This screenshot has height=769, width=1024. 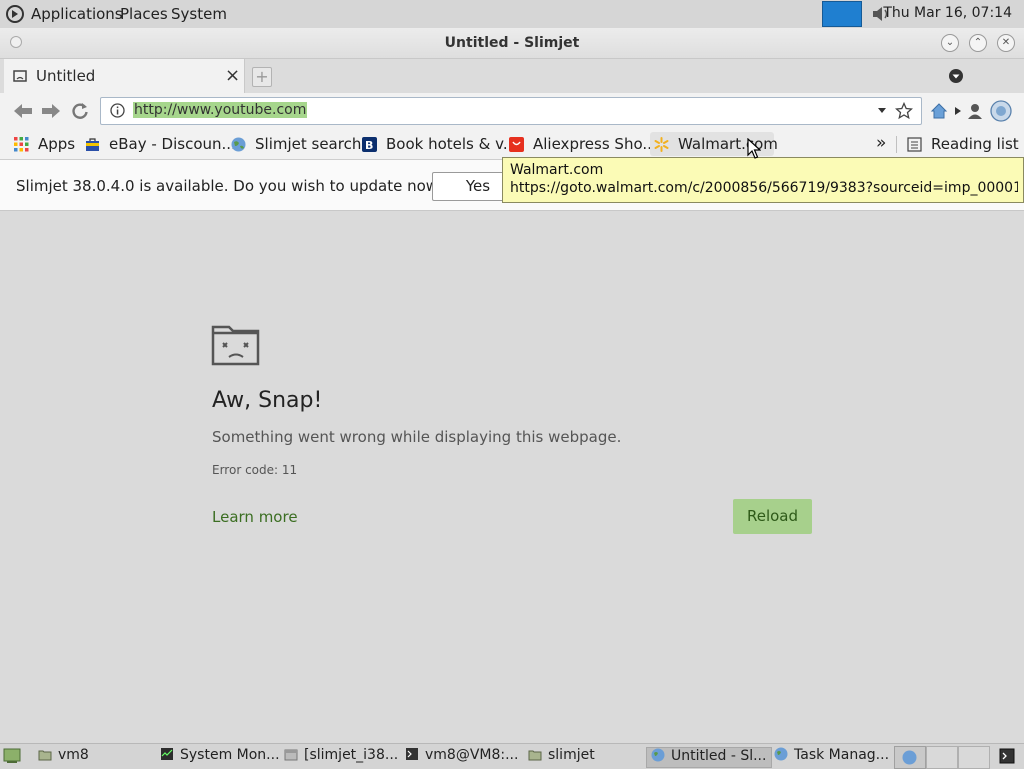 What do you see at coordinates (45, 755) in the screenshot?
I see `home-folder-icon` at bounding box center [45, 755].